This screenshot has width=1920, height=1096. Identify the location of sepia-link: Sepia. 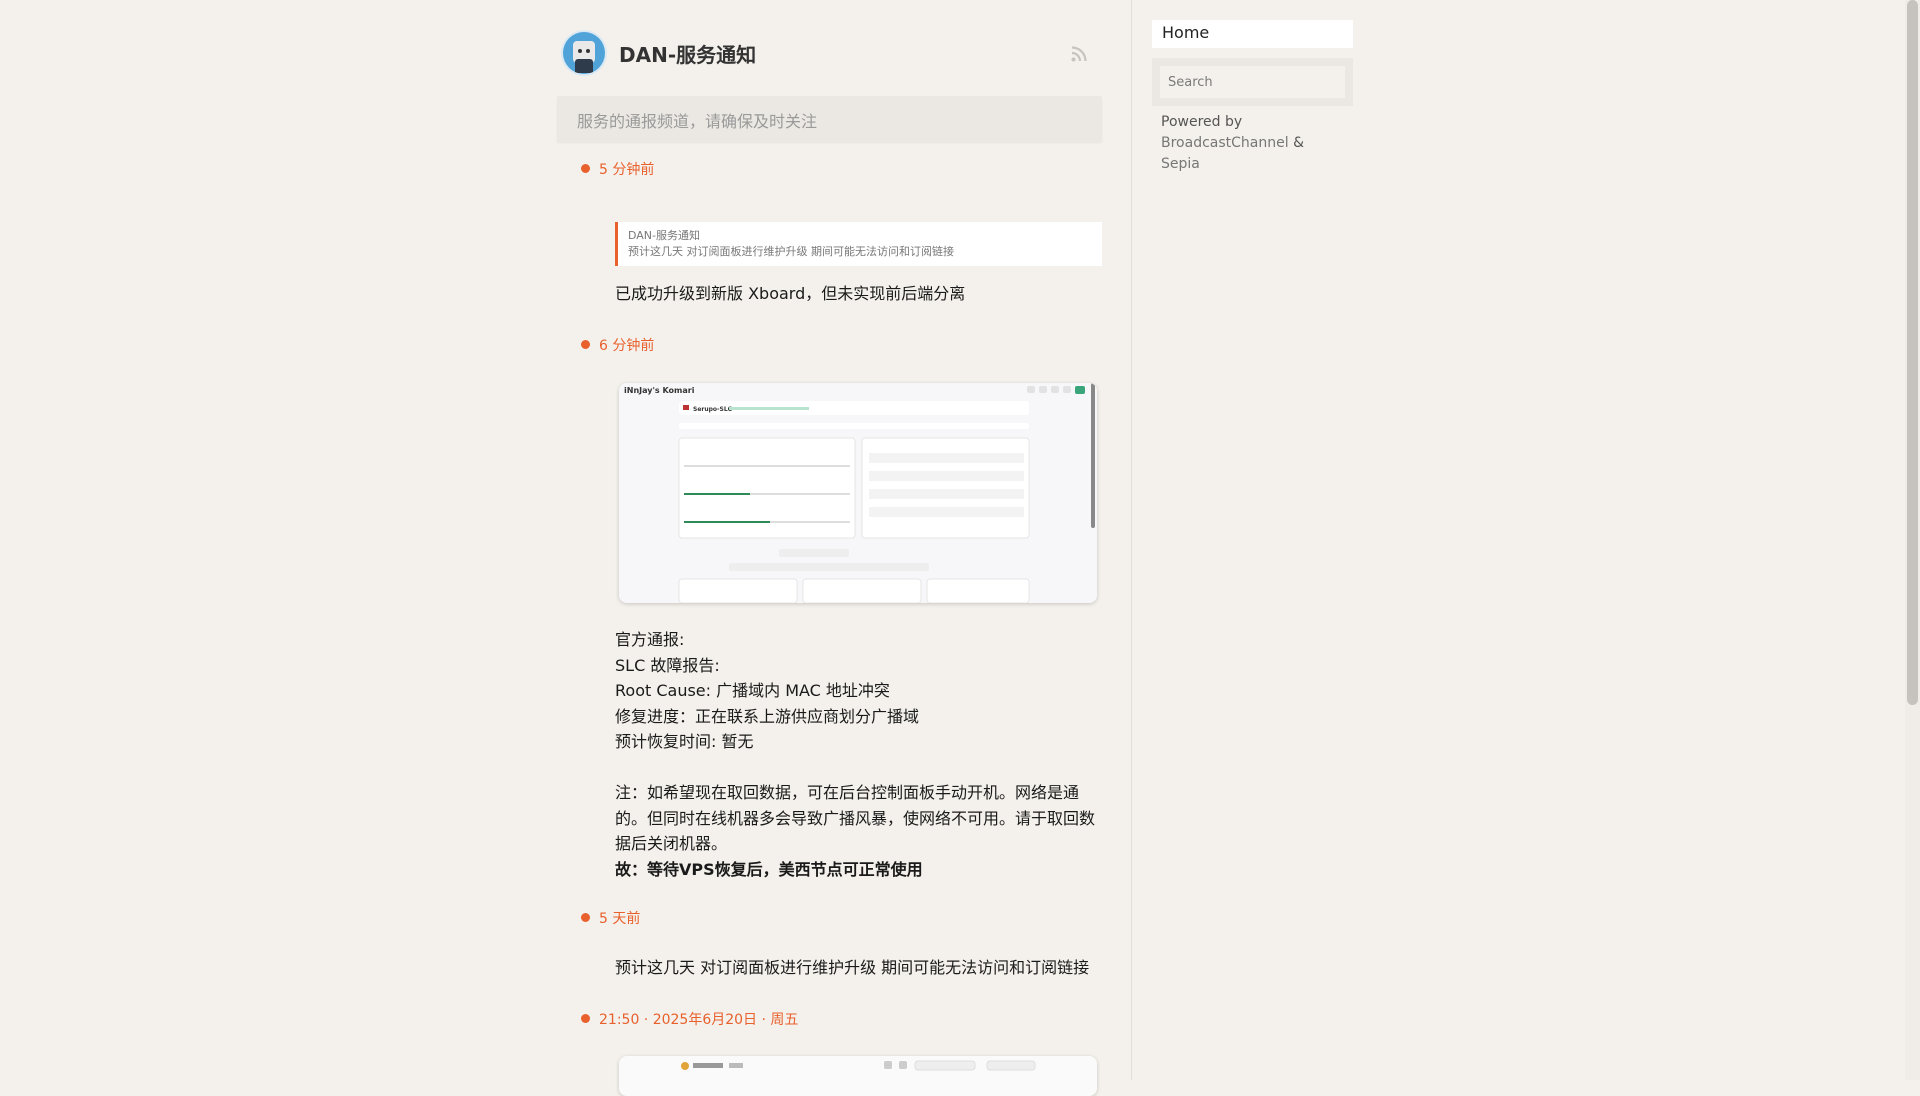
(1180, 164).